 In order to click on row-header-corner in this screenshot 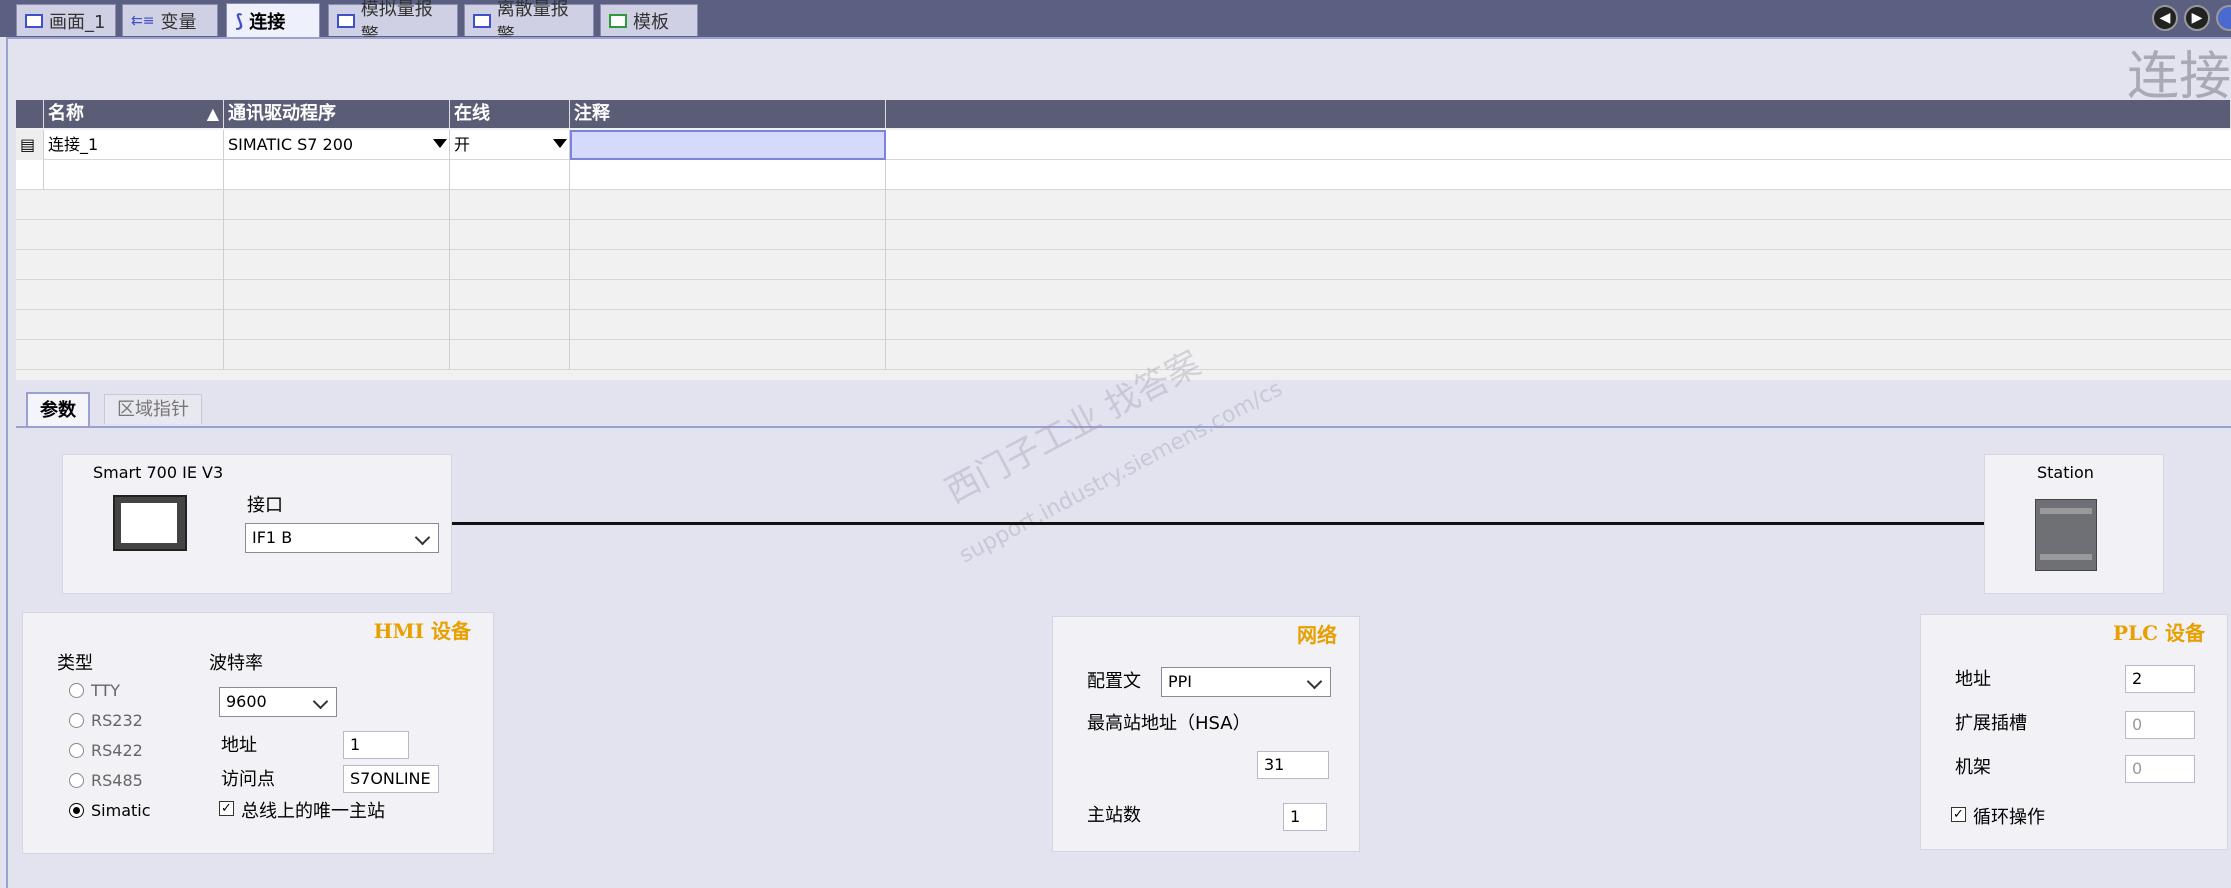, I will do `click(30, 114)`.